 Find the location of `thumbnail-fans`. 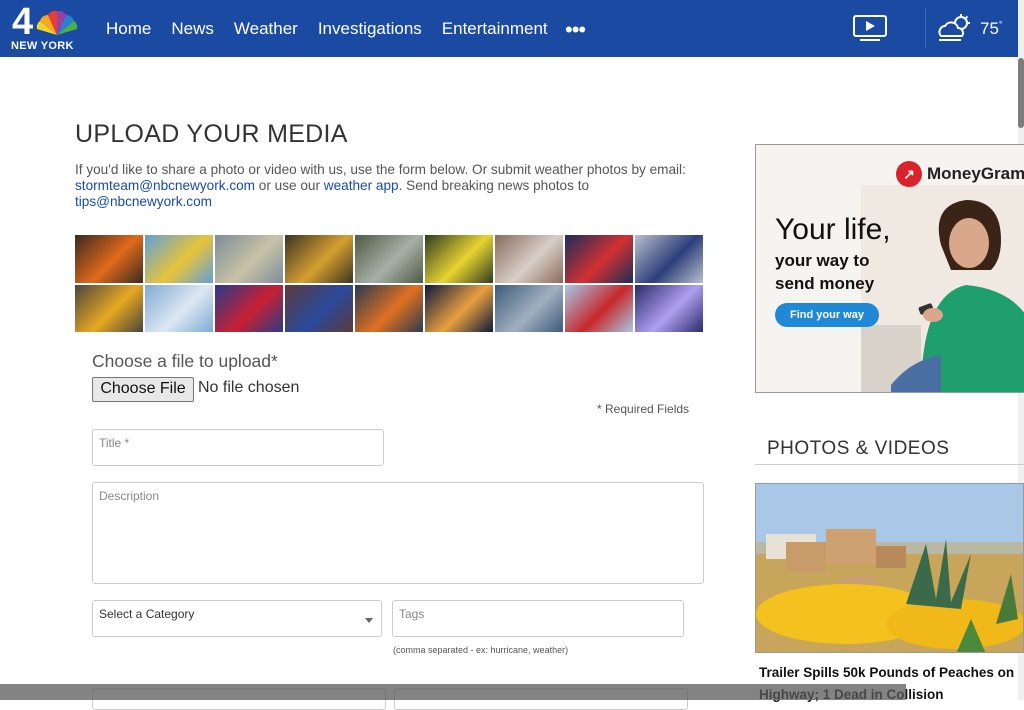

thumbnail-fans is located at coordinates (319, 308).